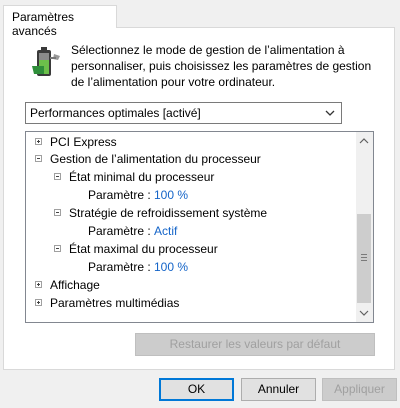 The width and height of the screenshot is (400, 408). I want to click on cancel-button: Annuler, so click(278, 389).